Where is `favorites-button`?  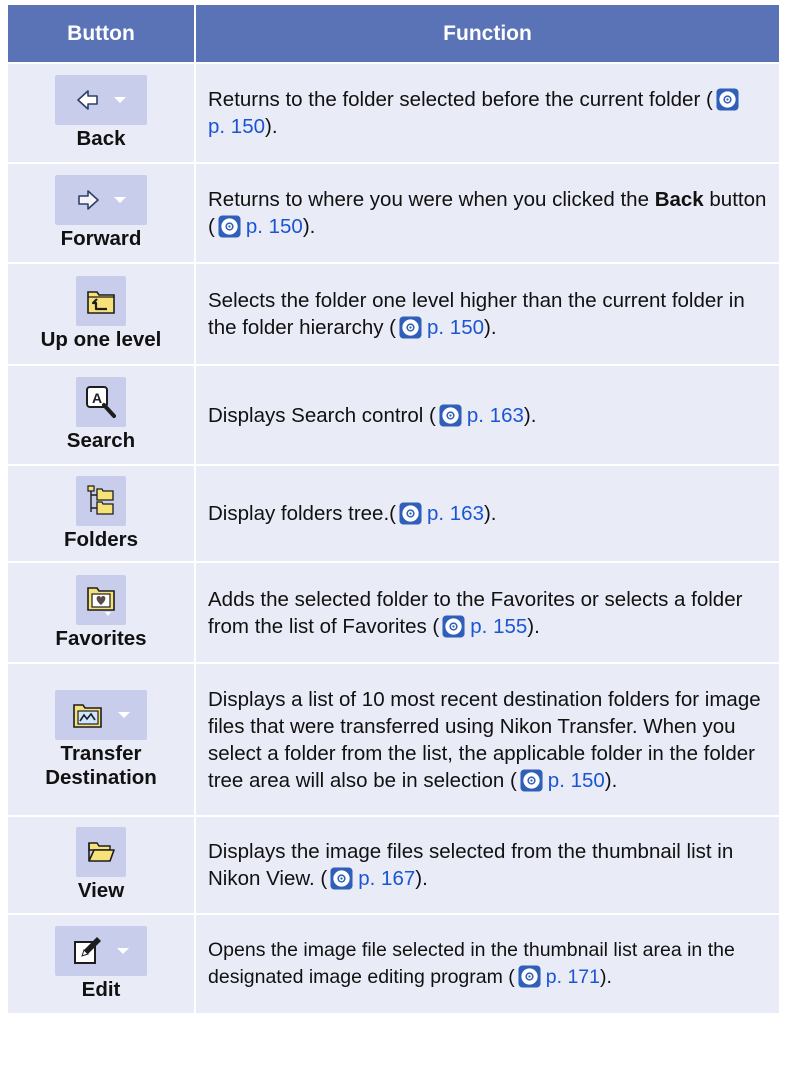 favorites-button is located at coordinates (101, 599).